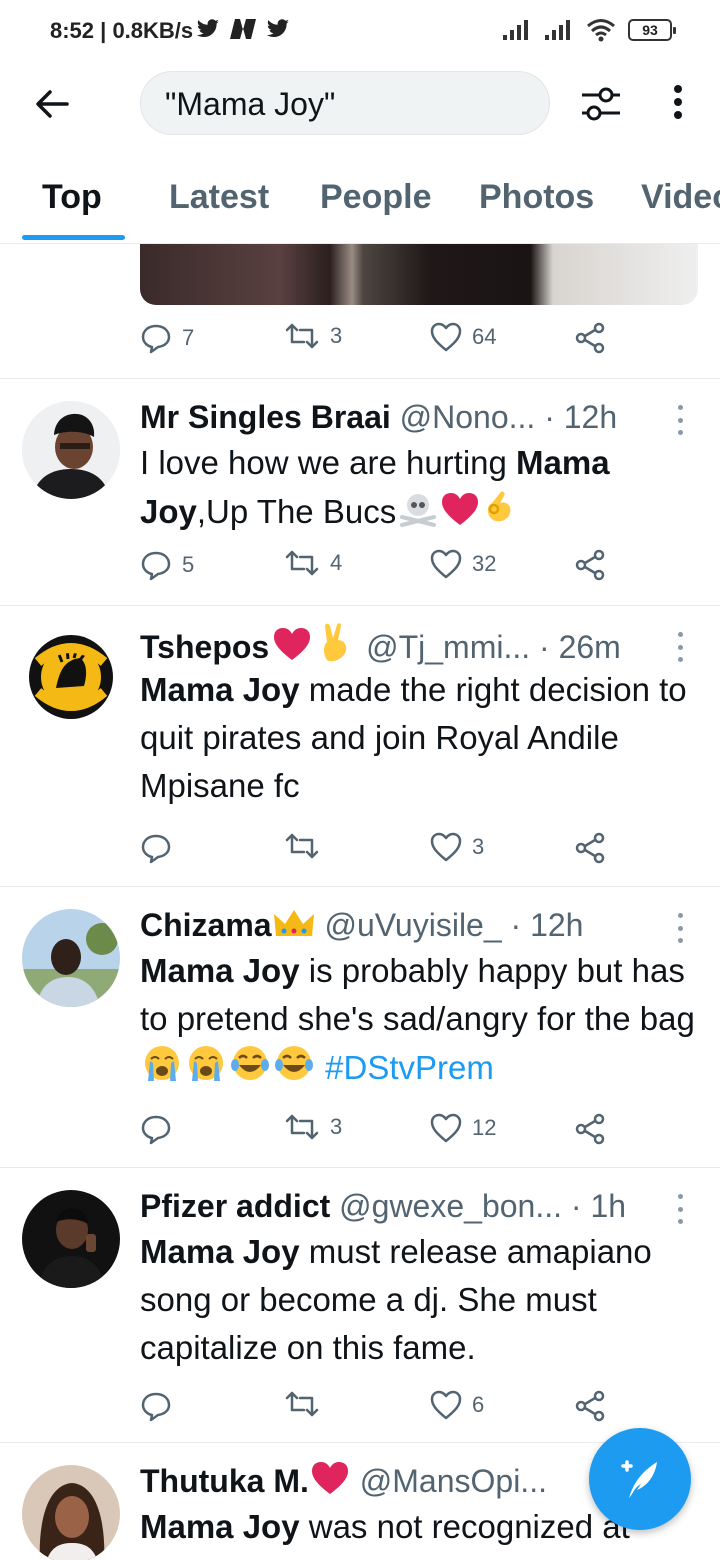 This screenshot has width=720, height=1560. I want to click on tab-top: Top, so click(72, 197).